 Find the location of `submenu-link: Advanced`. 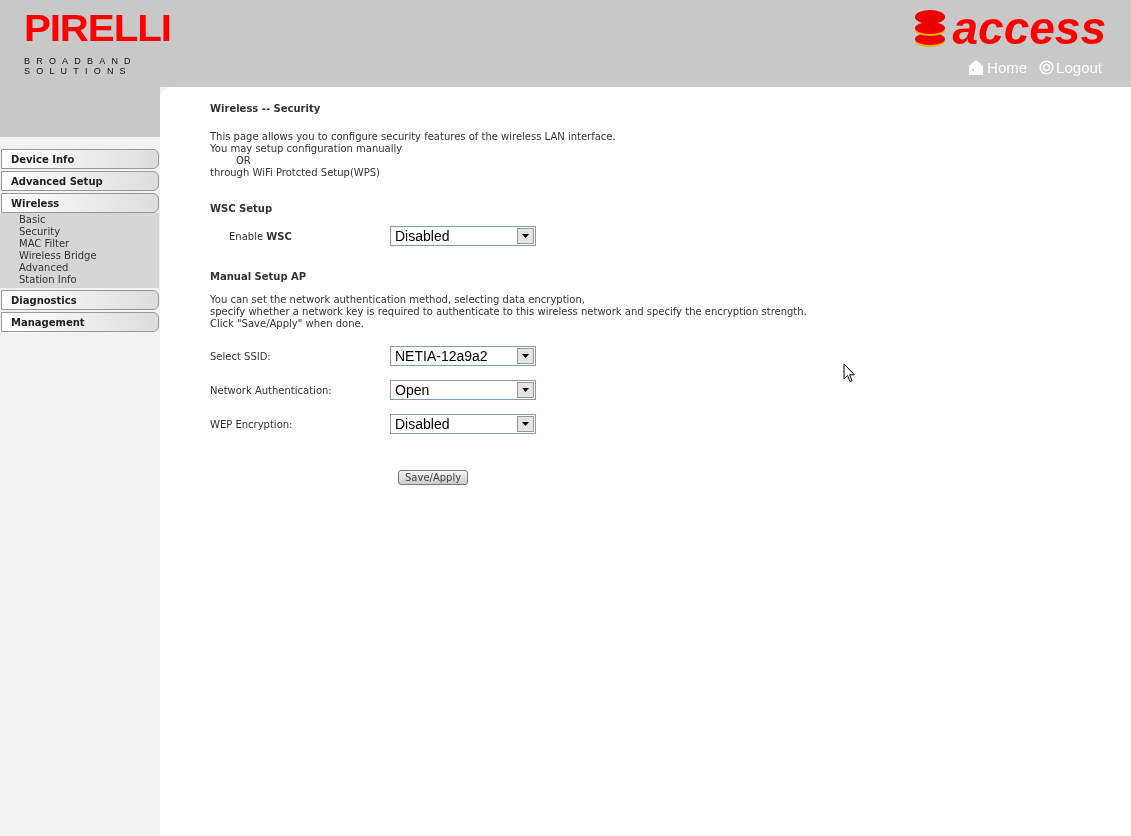

submenu-link: Advanced is located at coordinates (79, 268).